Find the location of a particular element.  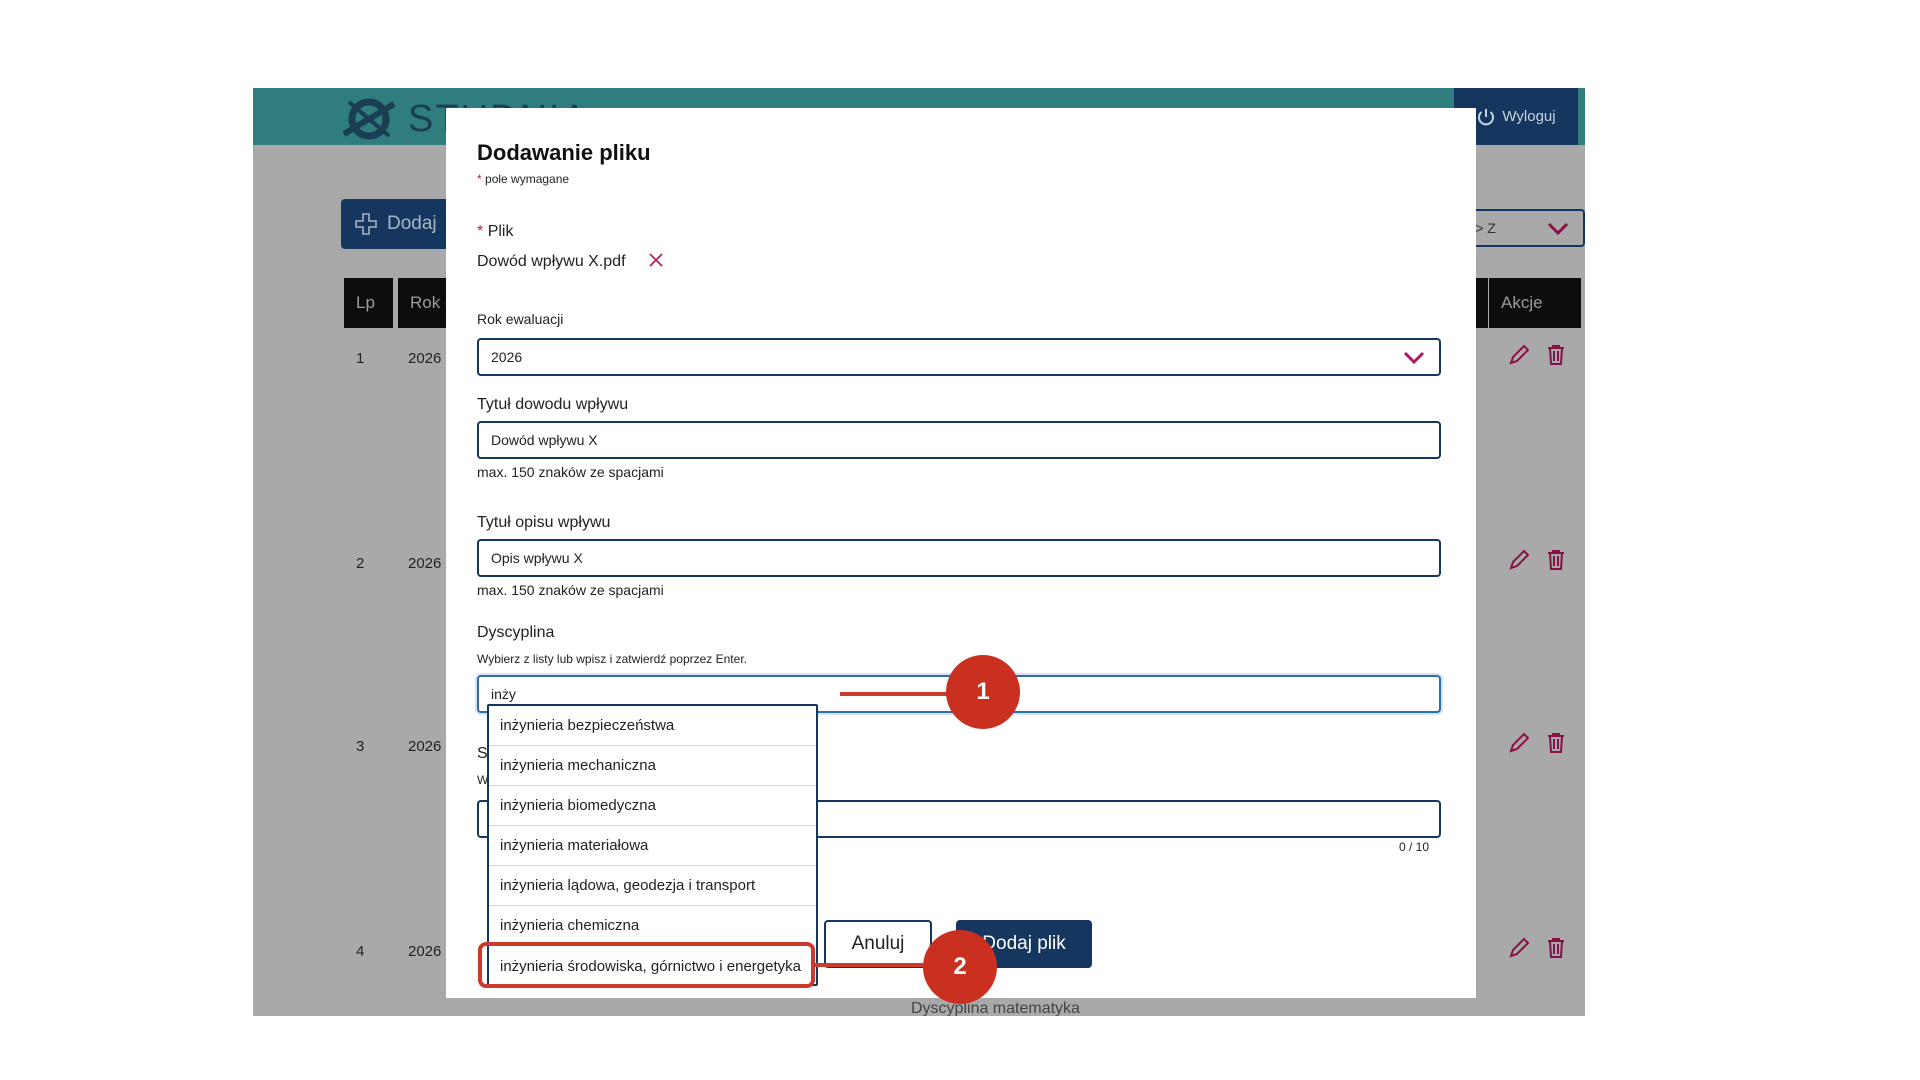

file-name: Dowód wpływu X.pdf is located at coordinates (551, 261).